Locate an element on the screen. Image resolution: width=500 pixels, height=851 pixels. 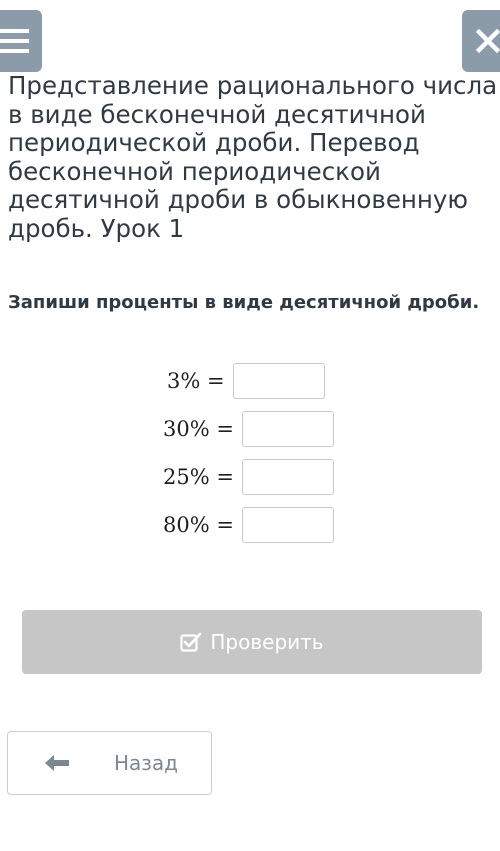
menu-button is located at coordinates (21, 41).